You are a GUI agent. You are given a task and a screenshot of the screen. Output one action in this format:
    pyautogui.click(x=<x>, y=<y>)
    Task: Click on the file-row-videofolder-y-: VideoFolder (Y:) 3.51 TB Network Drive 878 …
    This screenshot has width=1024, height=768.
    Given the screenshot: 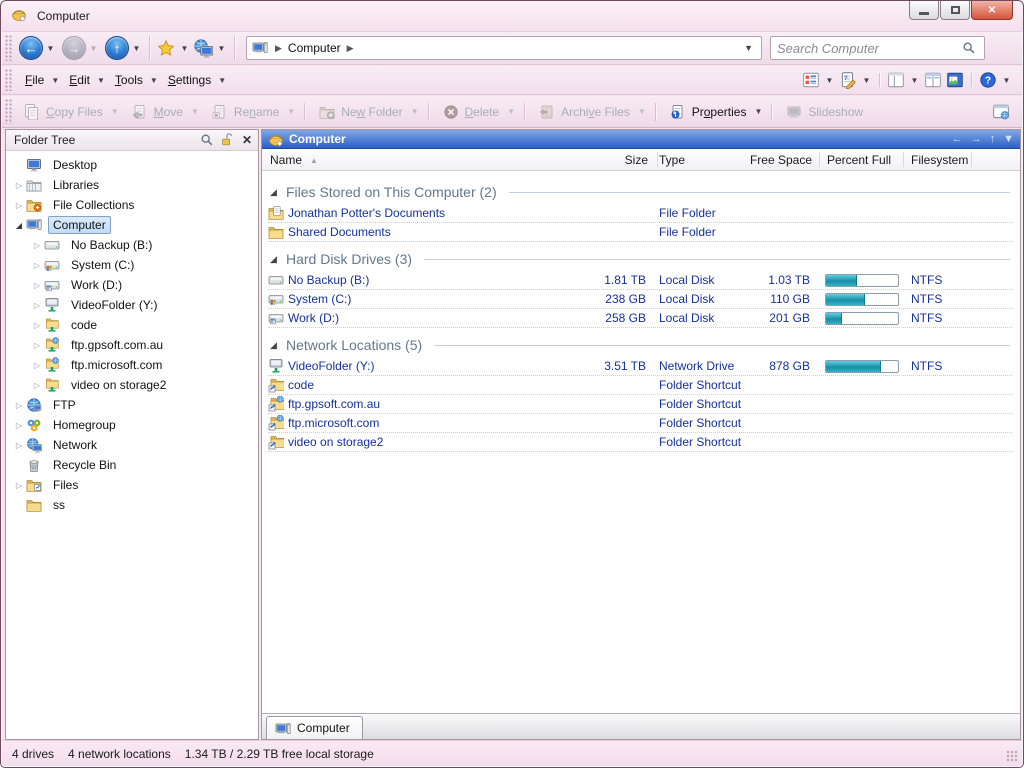 What is the action you would take?
    pyautogui.click(x=640, y=366)
    